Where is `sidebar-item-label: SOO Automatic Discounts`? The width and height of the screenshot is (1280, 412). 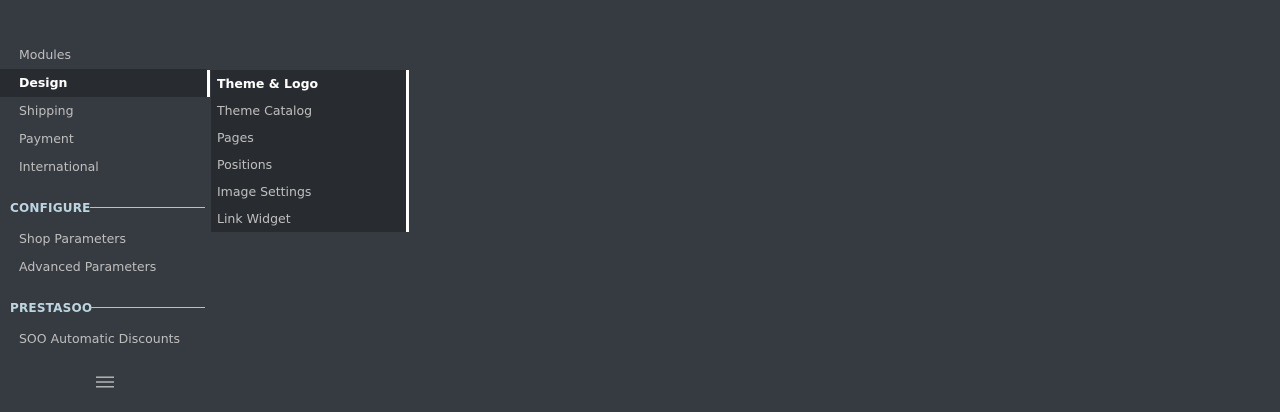 sidebar-item-label: SOO Automatic Discounts is located at coordinates (100, 338).